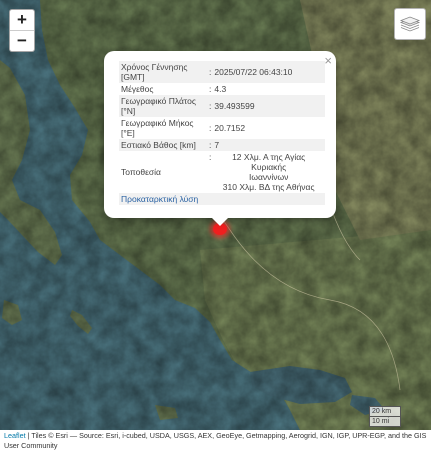  Describe the element at coordinates (163, 106) in the screenshot. I see `info-label: Γεωγραφικό Πλάτος [°N]` at that location.